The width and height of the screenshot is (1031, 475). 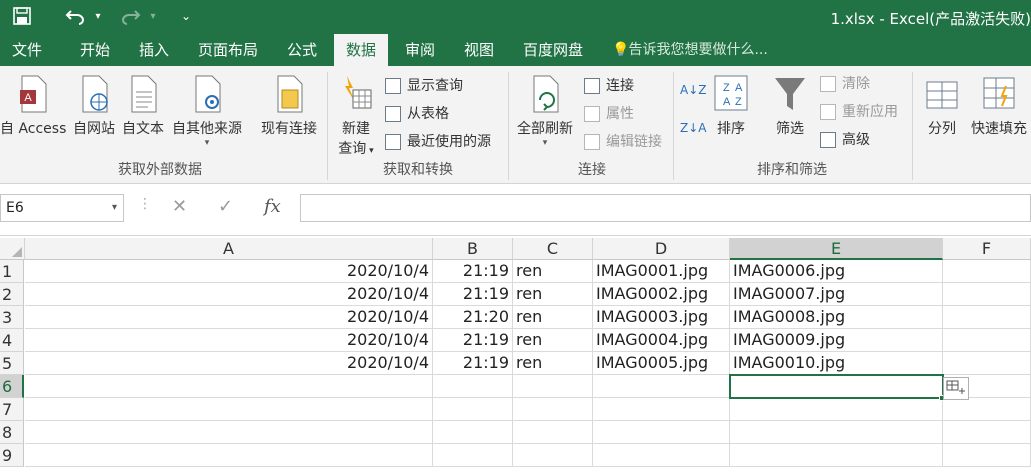 I want to click on advanced-filter-button: 高级, so click(x=844, y=140).